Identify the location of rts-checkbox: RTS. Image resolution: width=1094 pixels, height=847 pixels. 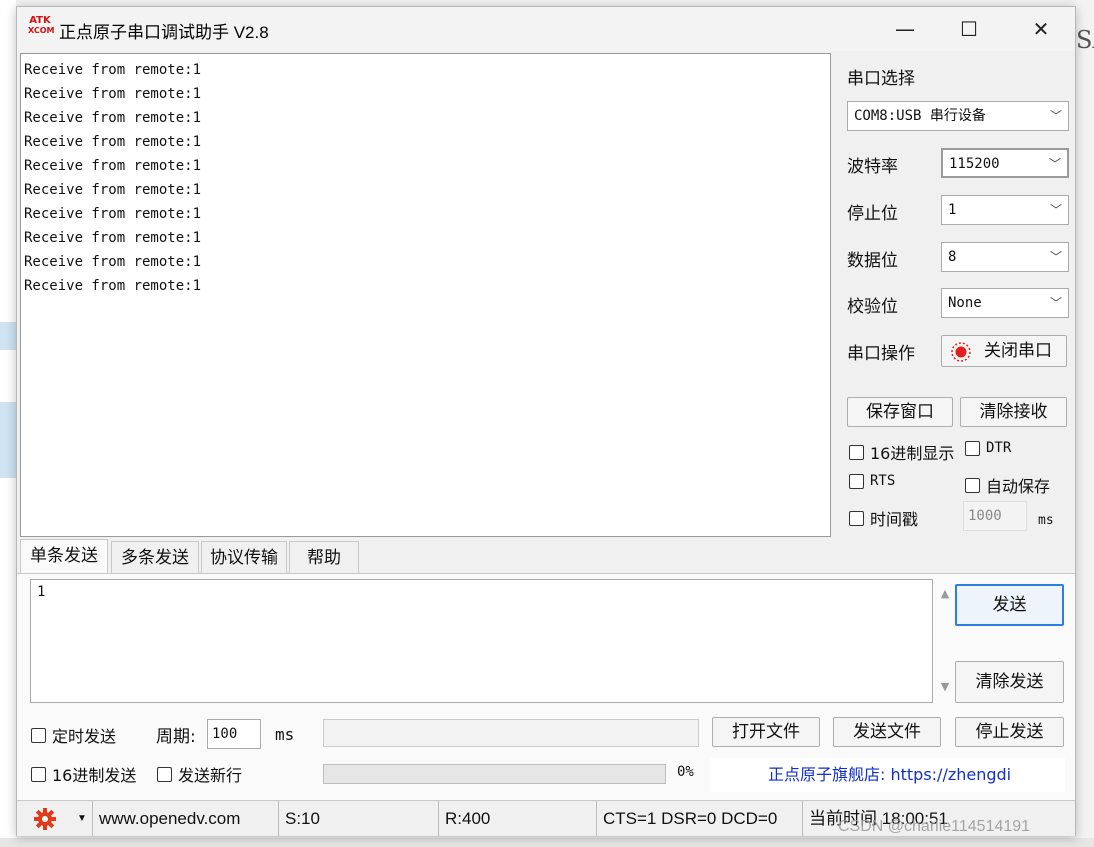
(872, 481).